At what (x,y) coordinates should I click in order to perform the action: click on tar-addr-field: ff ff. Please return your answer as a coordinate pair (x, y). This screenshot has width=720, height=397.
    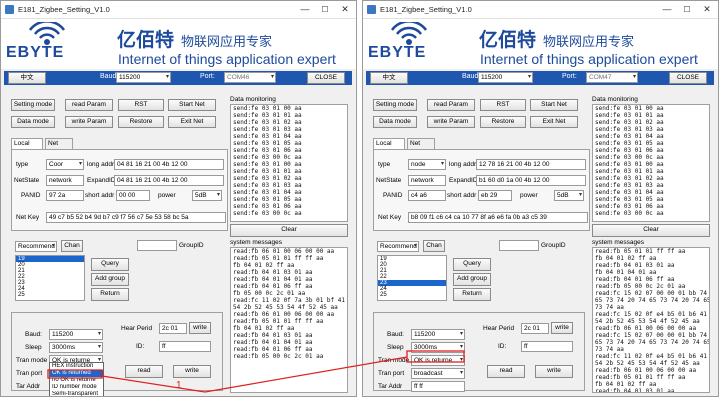
    Looking at the image, I should click on (438, 386).